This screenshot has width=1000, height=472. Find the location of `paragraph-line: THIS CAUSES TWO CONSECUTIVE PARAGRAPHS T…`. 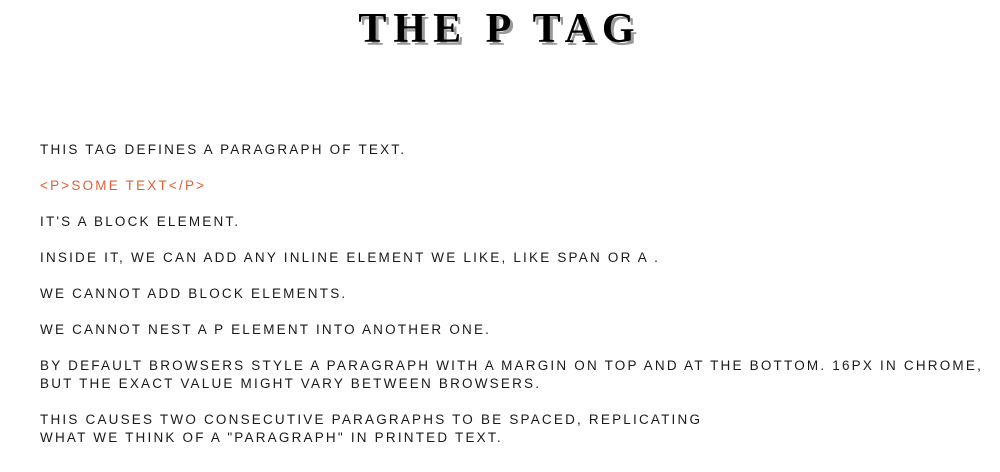

paragraph-line: THIS CAUSES TWO CONSECUTIVE PARAGRAPHS T… is located at coordinates (371, 419).